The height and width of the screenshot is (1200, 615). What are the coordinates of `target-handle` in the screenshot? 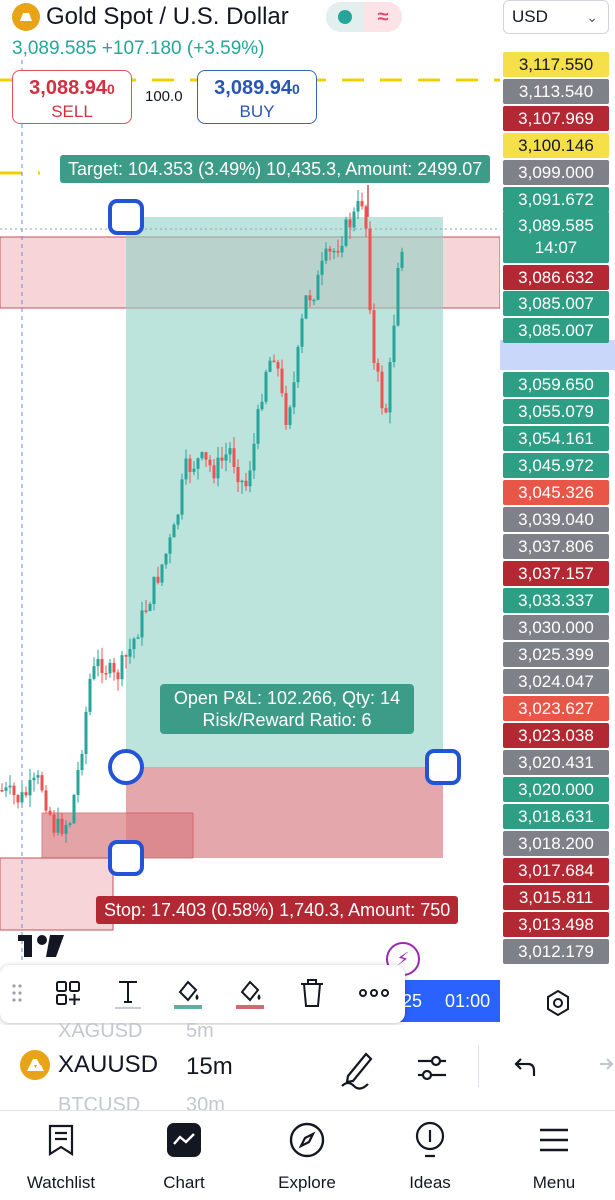 It's located at (126, 217).